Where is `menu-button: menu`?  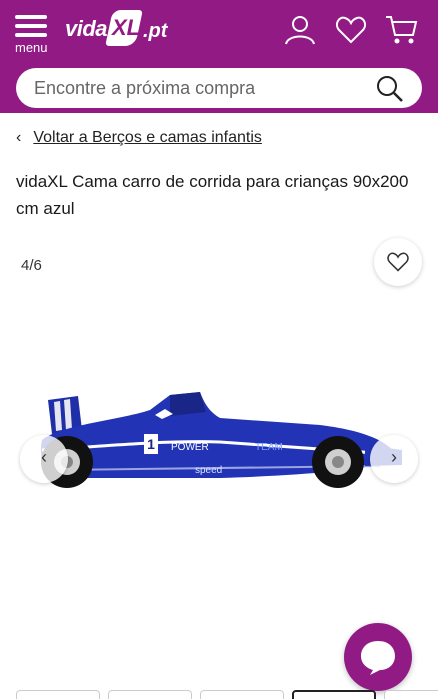
menu-button: menu is located at coordinates (32, 34).